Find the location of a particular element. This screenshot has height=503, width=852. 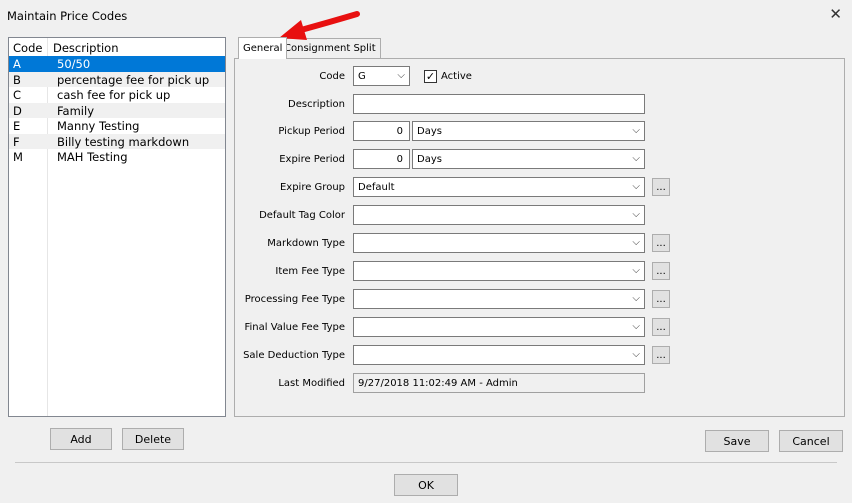

processing-fee-type-label: Processing Fee Type is located at coordinates (294, 299).